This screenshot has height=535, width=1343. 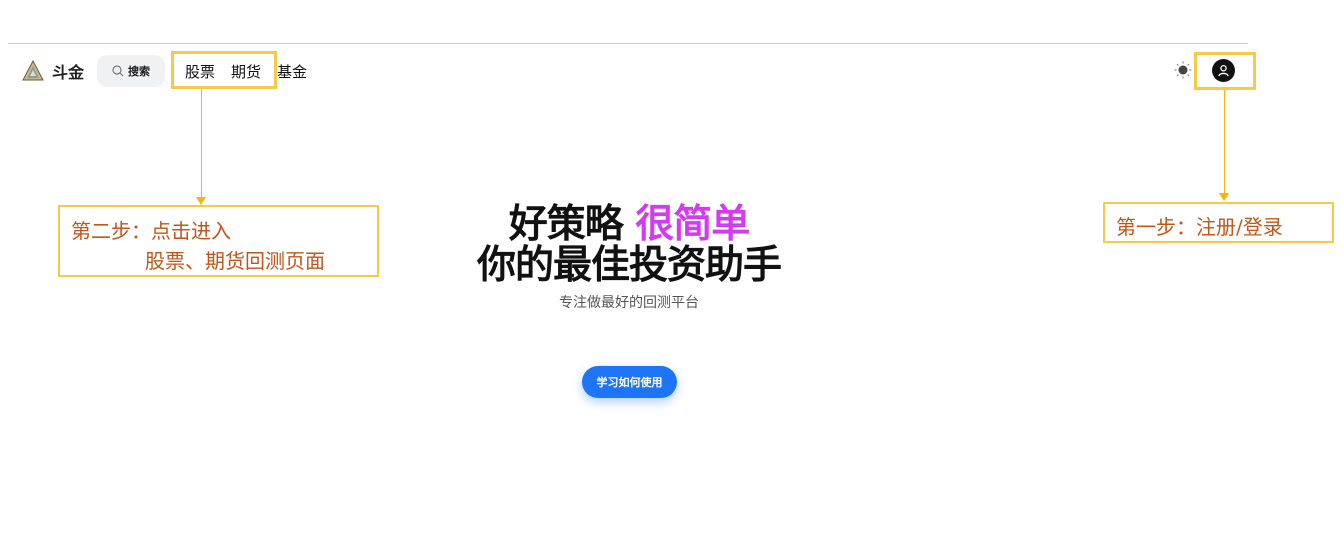 I want to click on theme-toggle-button, so click(x=1183, y=70).